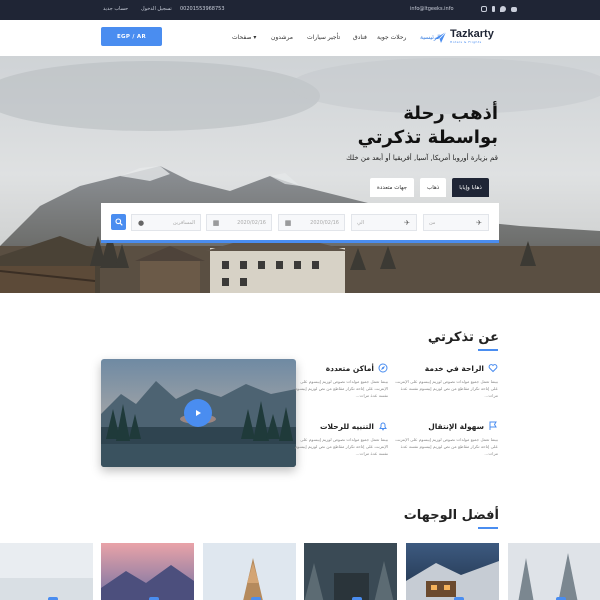  What do you see at coordinates (454, 368) in the screenshot?
I see `feature-comfort-title: الراحة في خدمة` at bounding box center [454, 368].